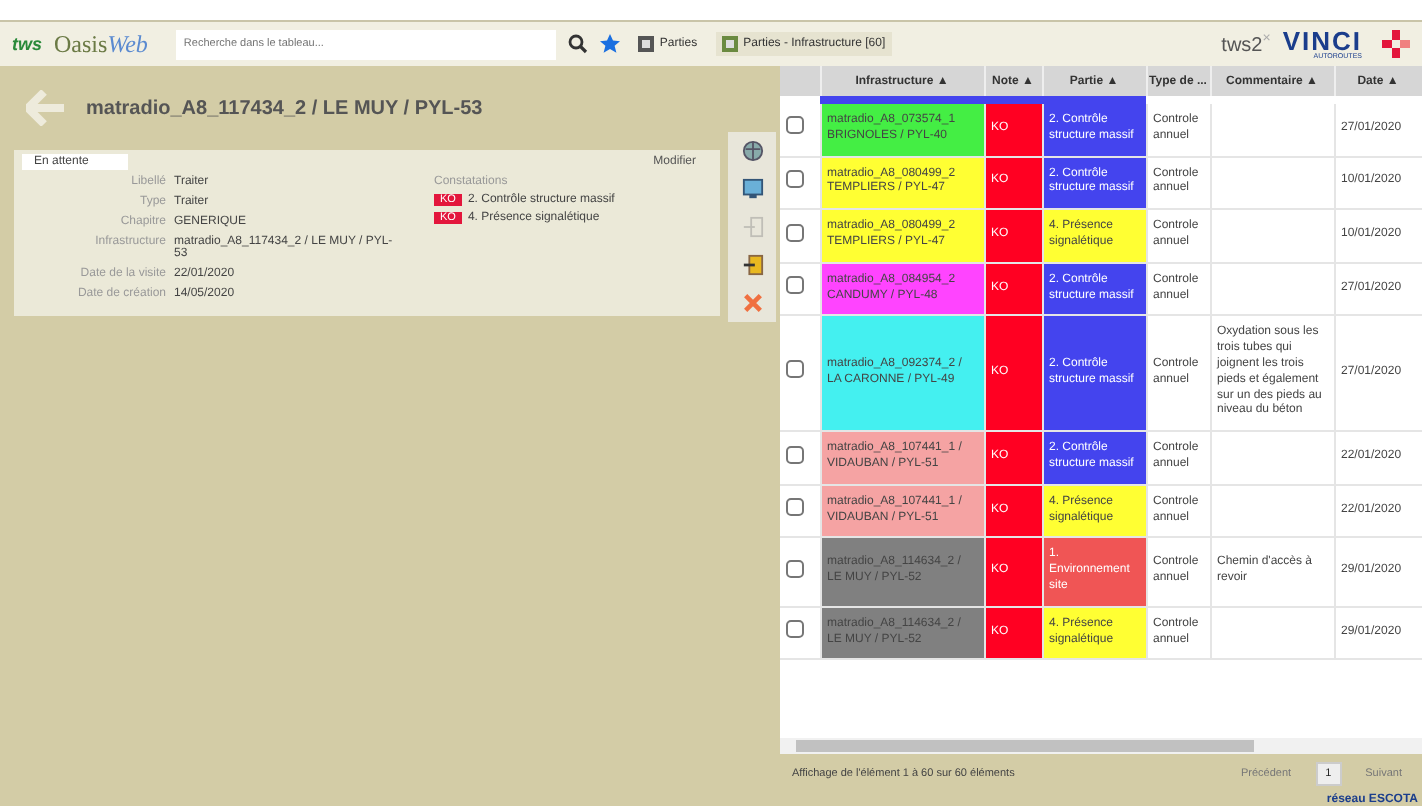  Describe the element at coordinates (1396, 44) in the screenshot. I see `logo-icon` at that location.